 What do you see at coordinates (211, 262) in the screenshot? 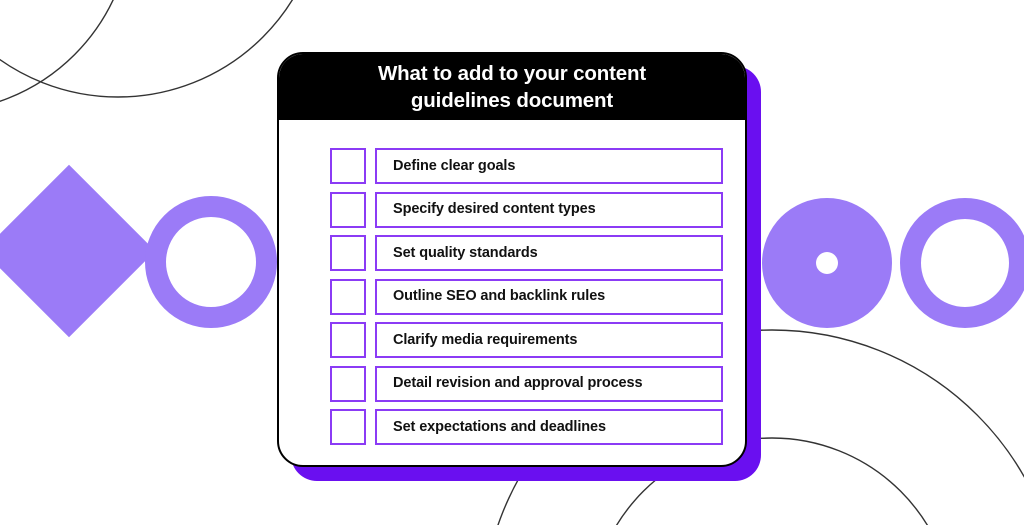
I see `decorative-ring-left` at bounding box center [211, 262].